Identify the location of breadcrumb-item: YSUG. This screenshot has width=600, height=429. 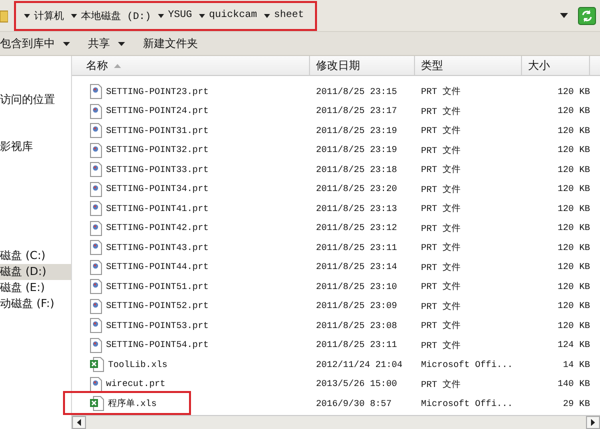
(180, 15).